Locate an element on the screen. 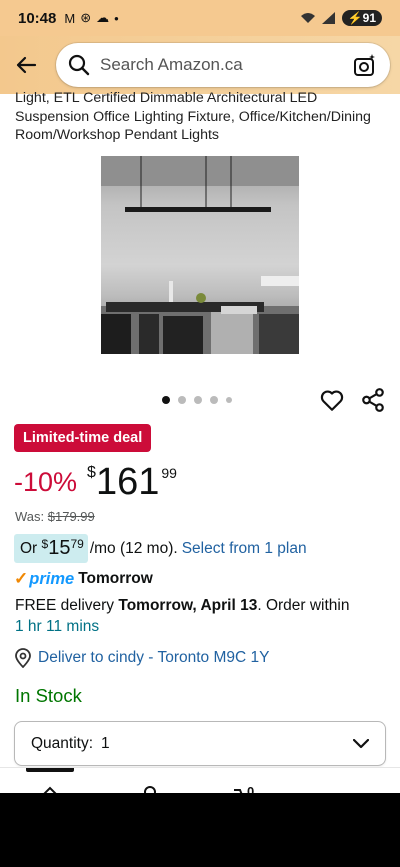  monthly-cents: 79 is located at coordinates (77, 544).